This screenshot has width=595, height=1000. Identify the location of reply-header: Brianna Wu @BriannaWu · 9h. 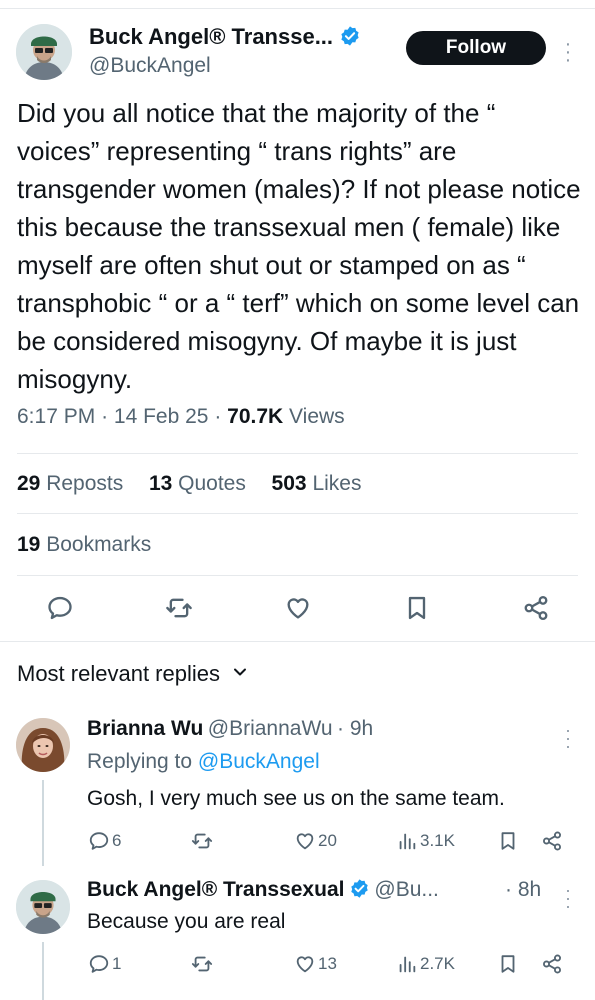
(230, 728).